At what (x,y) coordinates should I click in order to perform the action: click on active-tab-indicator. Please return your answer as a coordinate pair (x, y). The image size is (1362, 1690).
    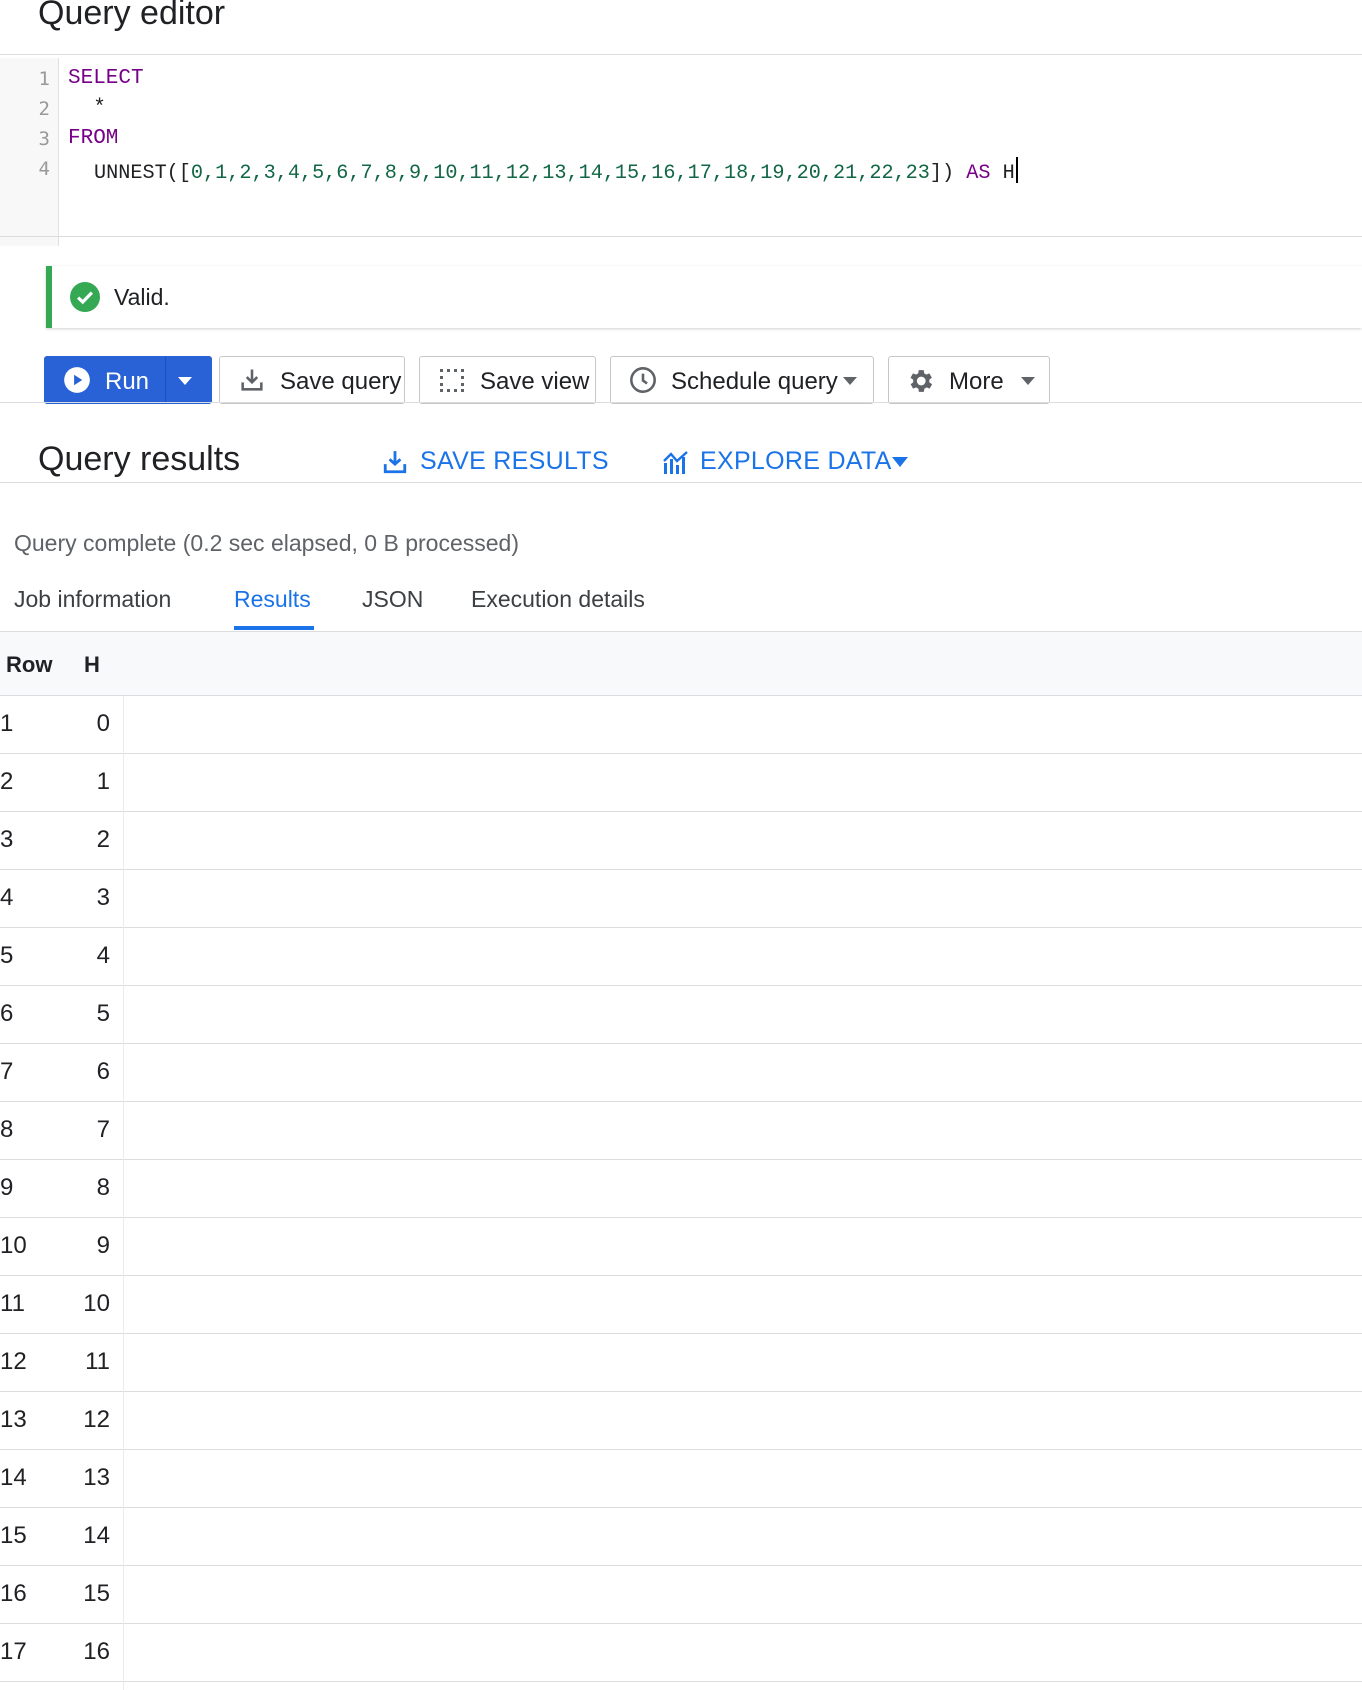
    Looking at the image, I should click on (274, 628).